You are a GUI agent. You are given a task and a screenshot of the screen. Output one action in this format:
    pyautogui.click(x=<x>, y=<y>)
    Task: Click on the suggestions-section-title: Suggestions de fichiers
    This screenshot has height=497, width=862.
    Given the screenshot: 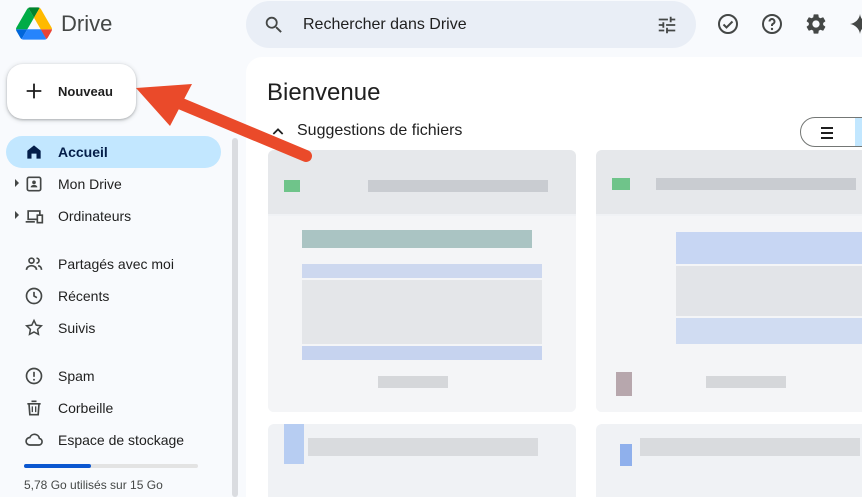 What is the action you would take?
    pyautogui.click(x=379, y=131)
    